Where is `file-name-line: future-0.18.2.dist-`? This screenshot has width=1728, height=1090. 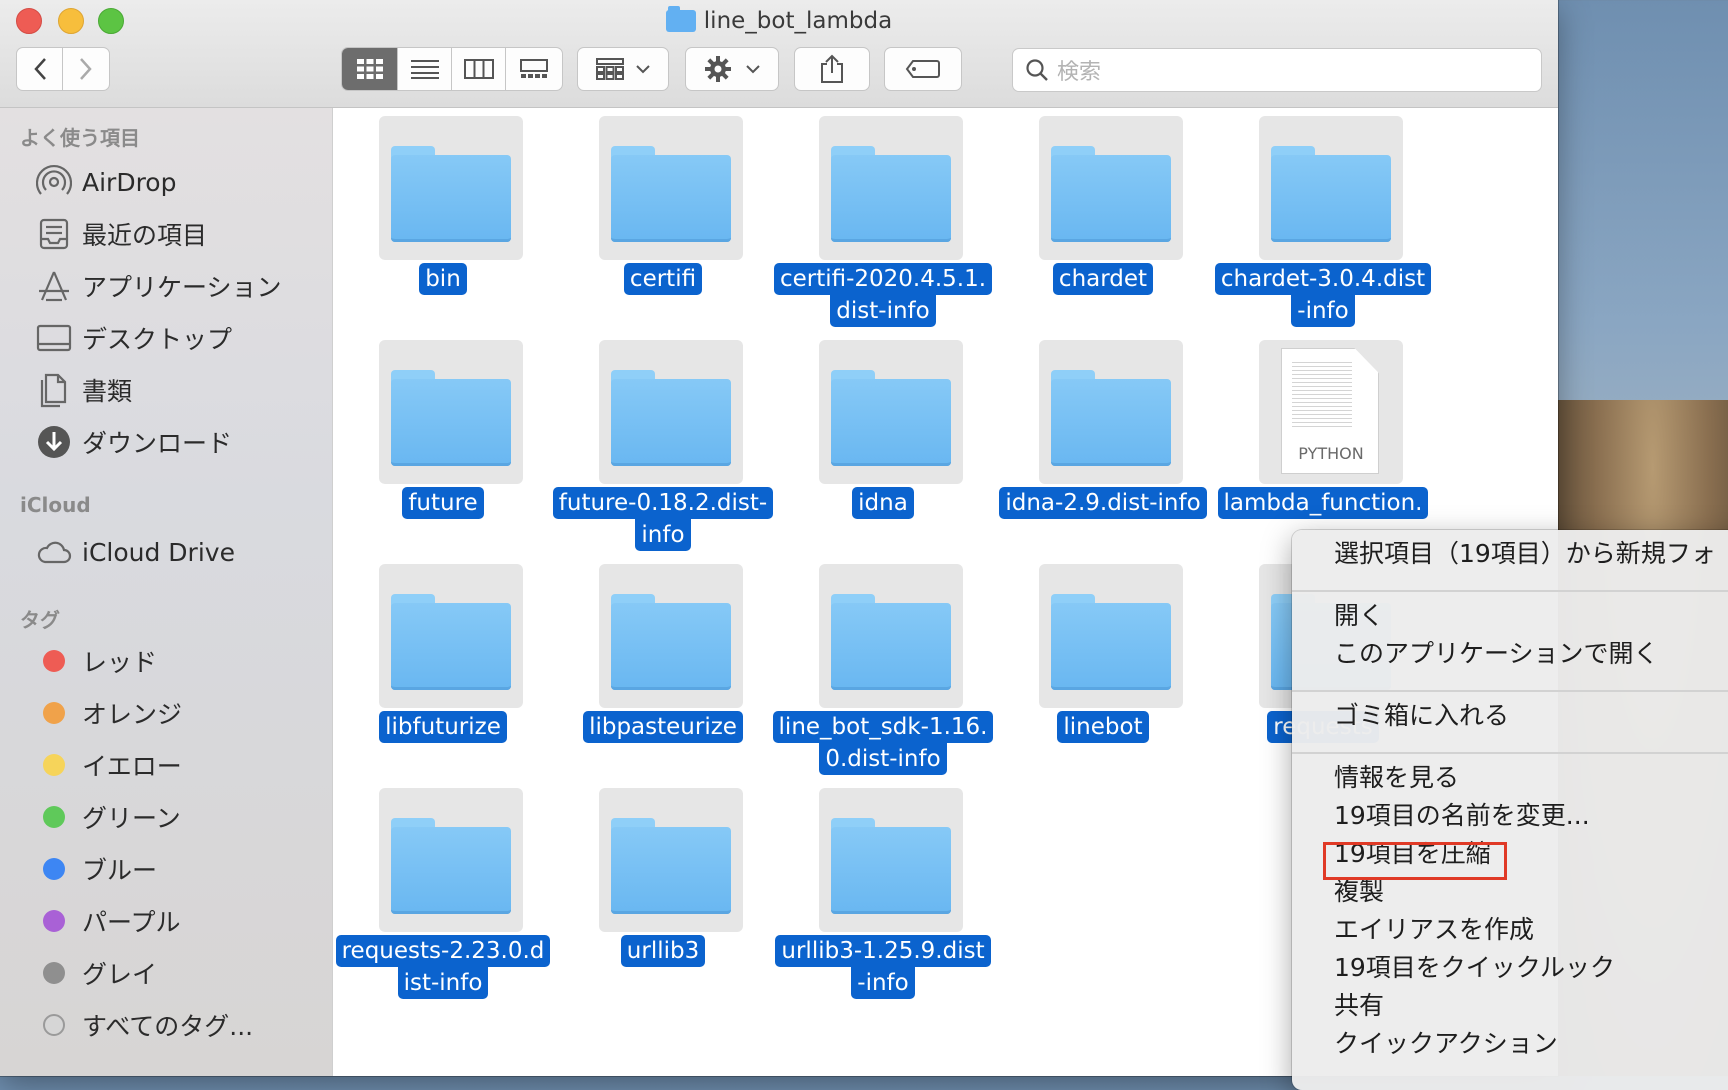 file-name-line: future-0.18.2.dist- is located at coordinates (663, 503).